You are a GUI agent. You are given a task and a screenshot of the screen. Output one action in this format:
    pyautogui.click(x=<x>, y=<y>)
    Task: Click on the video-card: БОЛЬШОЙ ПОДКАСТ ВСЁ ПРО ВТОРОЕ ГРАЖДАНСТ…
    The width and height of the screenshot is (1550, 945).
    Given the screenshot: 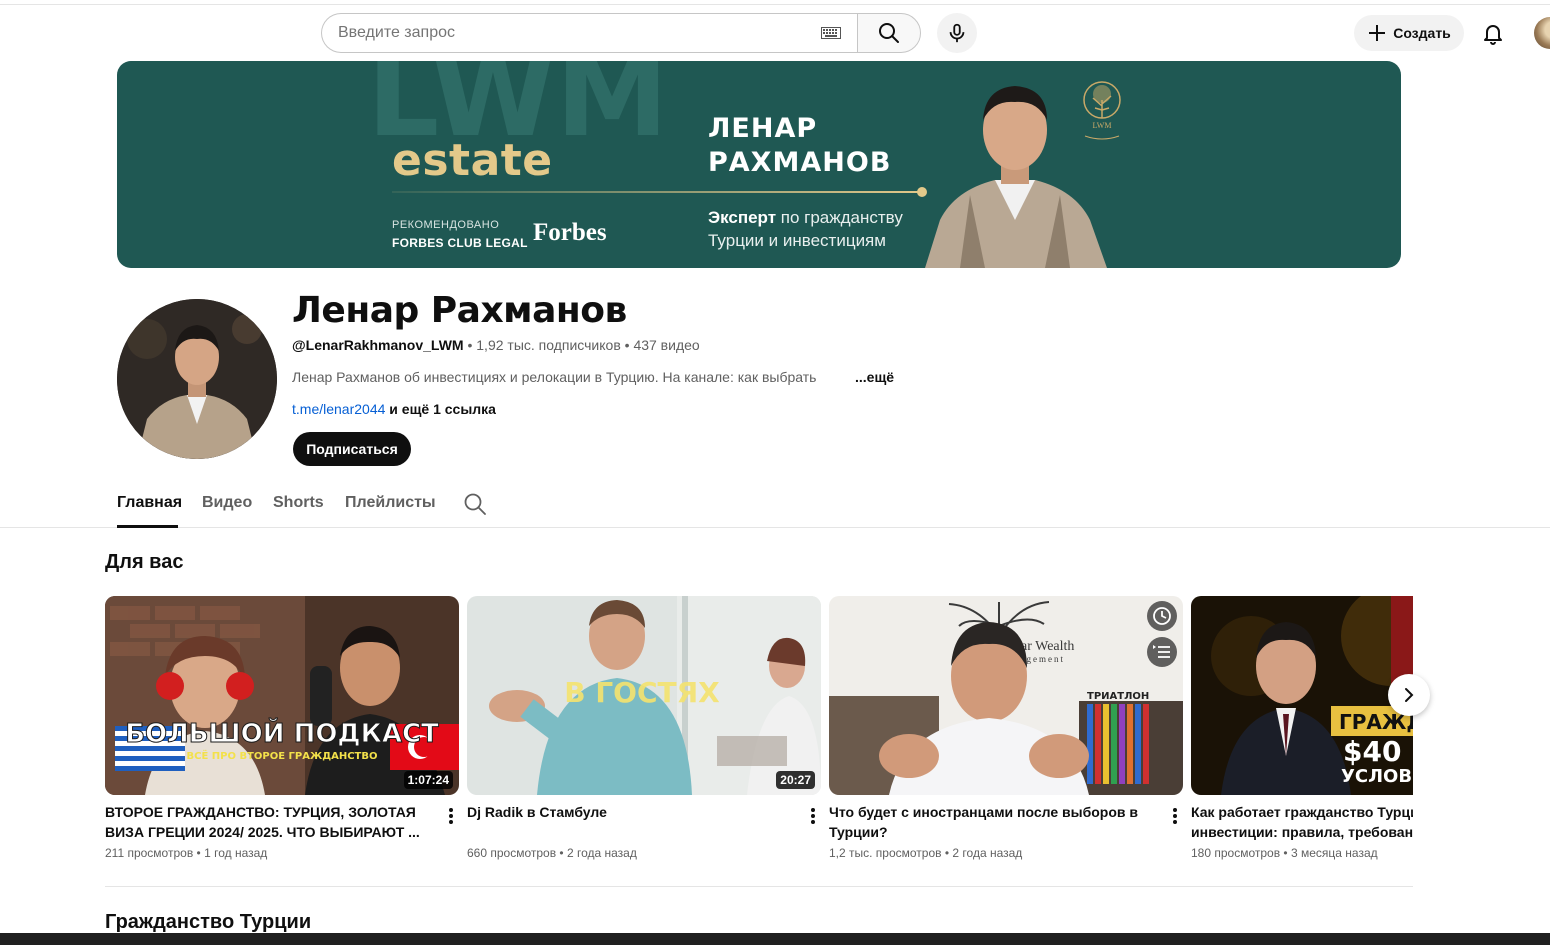 What is the action you would take?
    pyautogui.click(x=282, y=728)
    